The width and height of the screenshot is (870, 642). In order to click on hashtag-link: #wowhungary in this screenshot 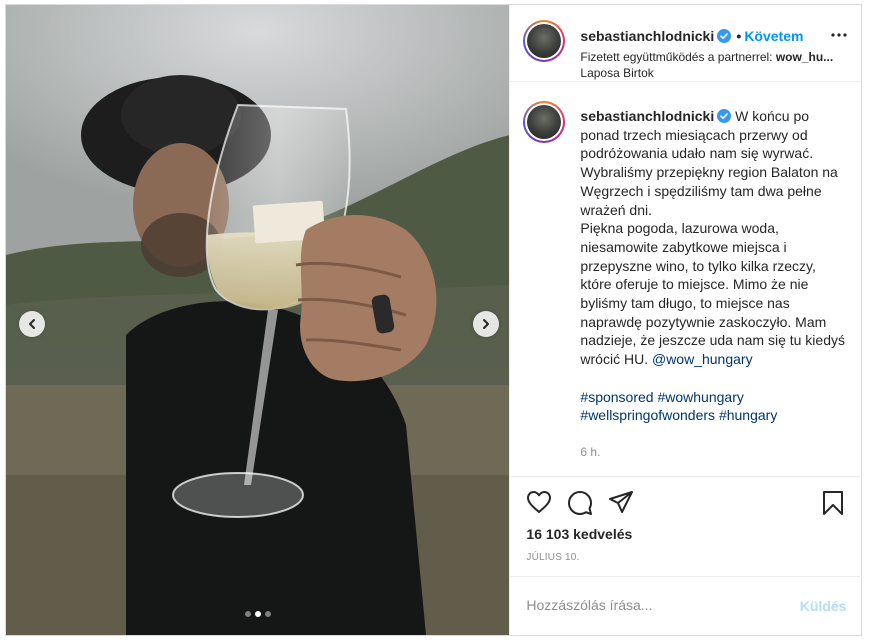, I will do `click(700, 397)`.